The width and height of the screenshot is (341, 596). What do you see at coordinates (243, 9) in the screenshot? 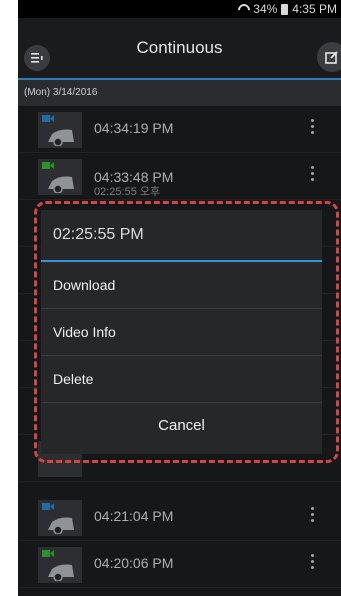
I see `wifi-icon` at bounding box center [243, 9].